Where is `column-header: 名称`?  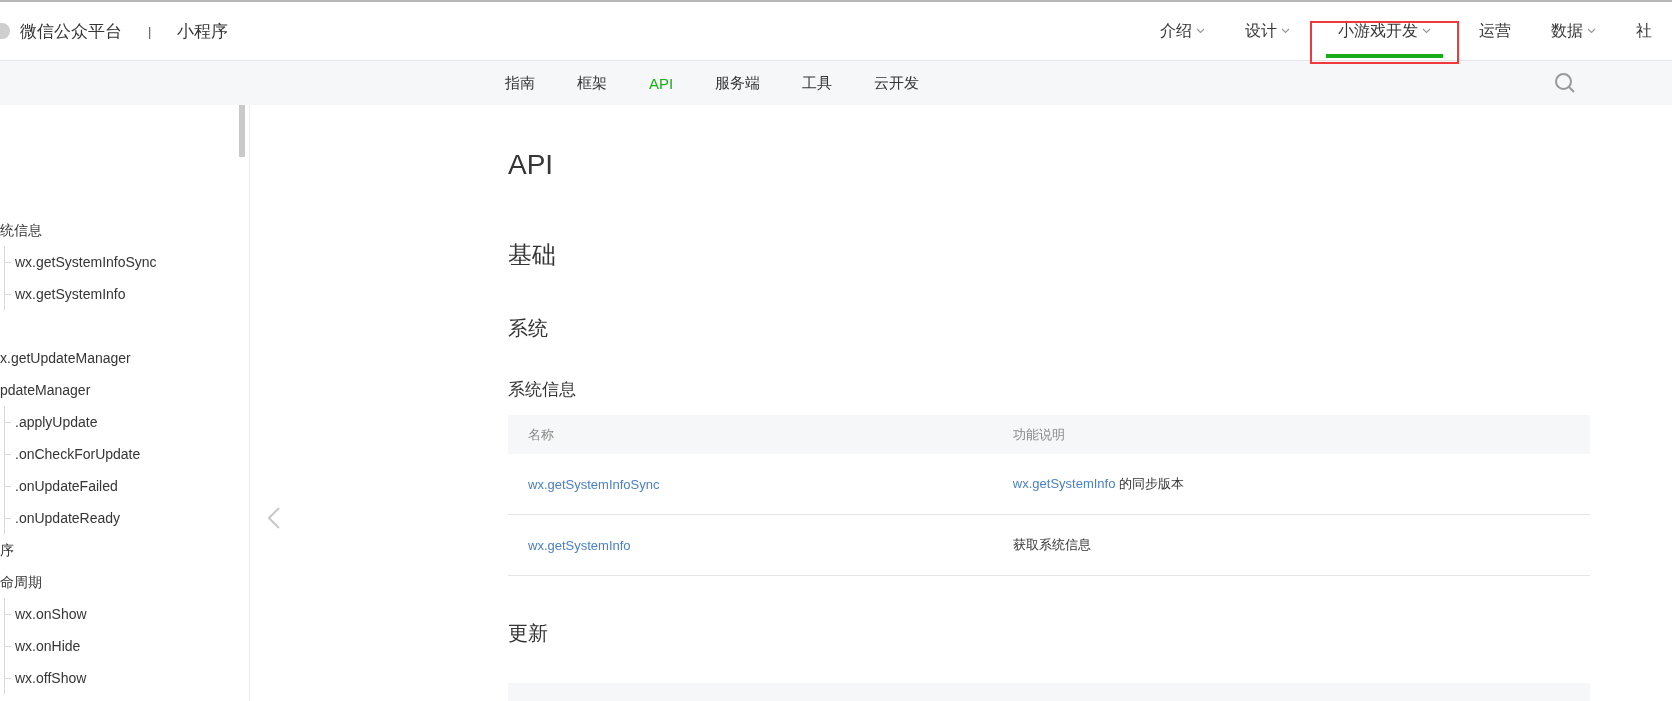
column-header: 名称 is located at coordinates (750, 434).